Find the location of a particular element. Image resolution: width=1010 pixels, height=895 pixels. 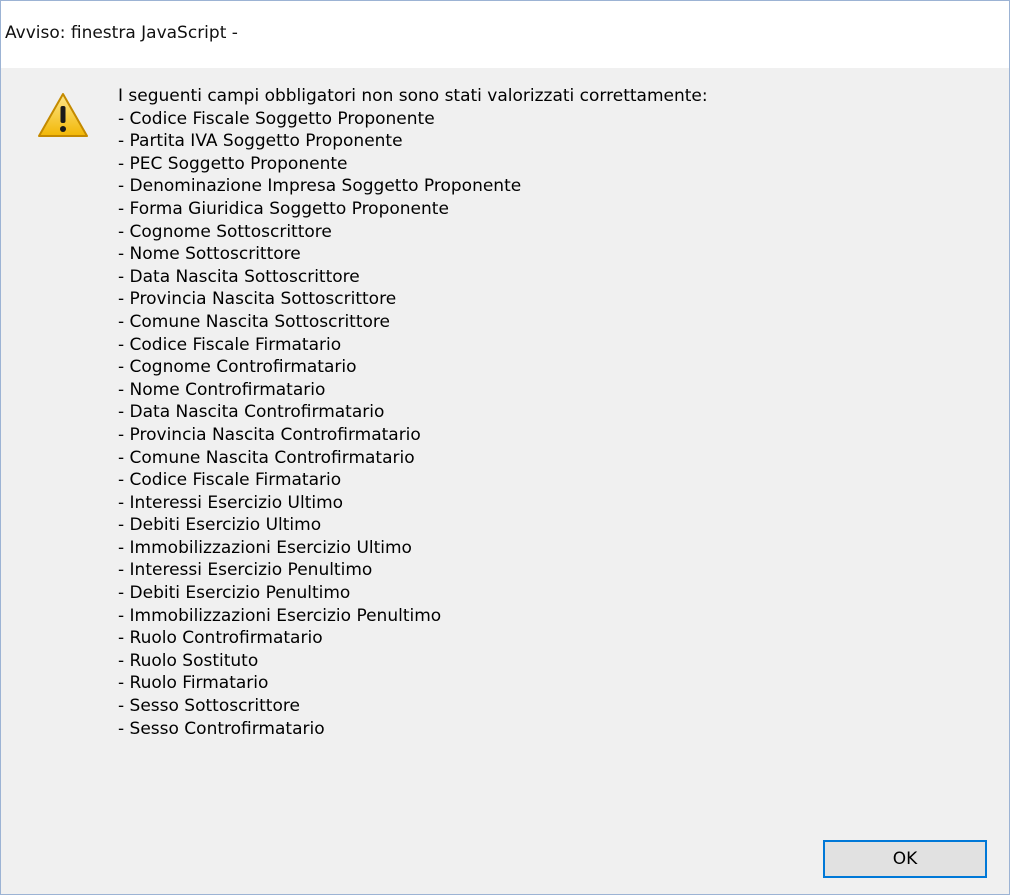

missing-field-item: - Provincia Nascita Controfirmatario is located at coordinates (269, 434).